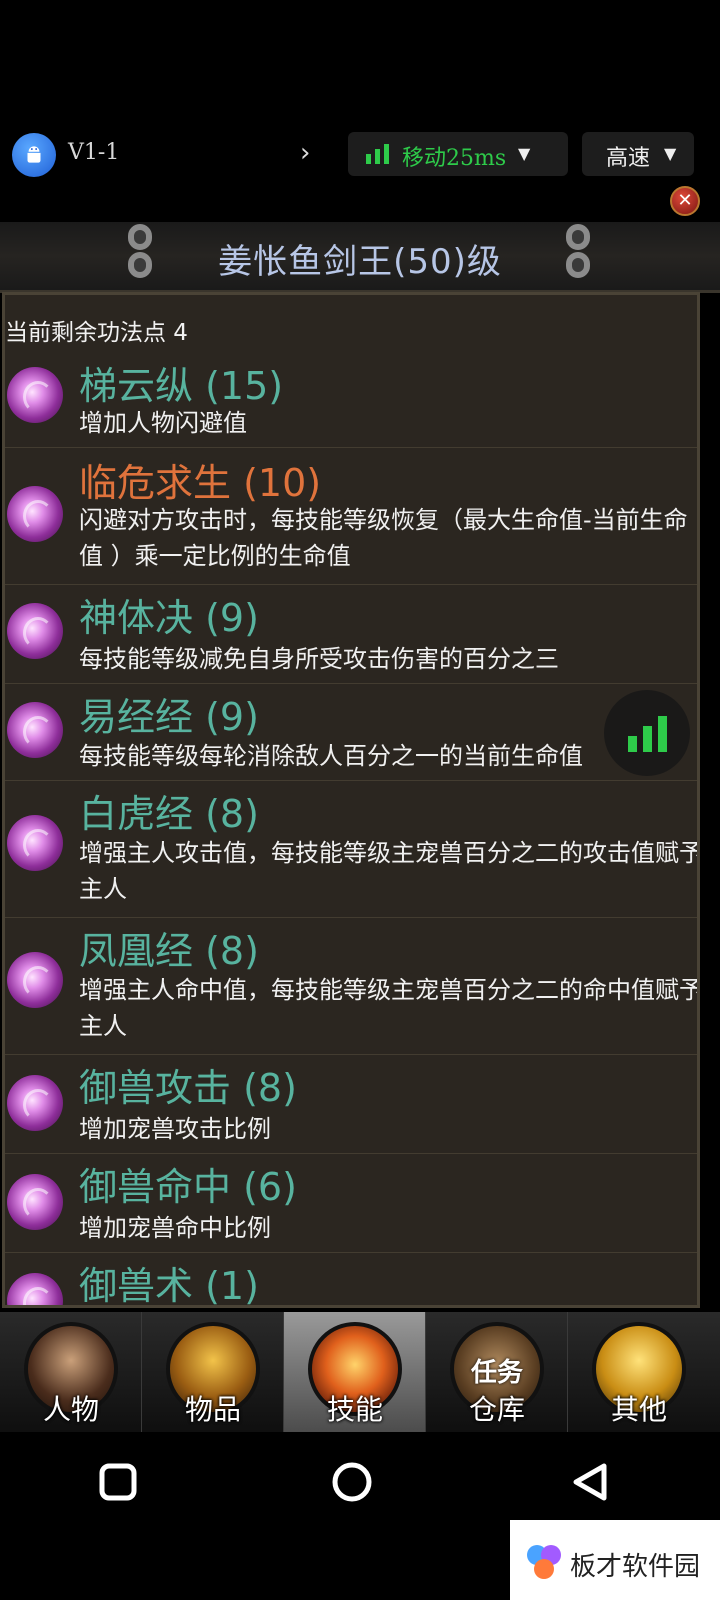 This screenshot has height=1600, width=720. I want to click on page-title: 姜怅鱼剑王(50)级, so click(360, 262).